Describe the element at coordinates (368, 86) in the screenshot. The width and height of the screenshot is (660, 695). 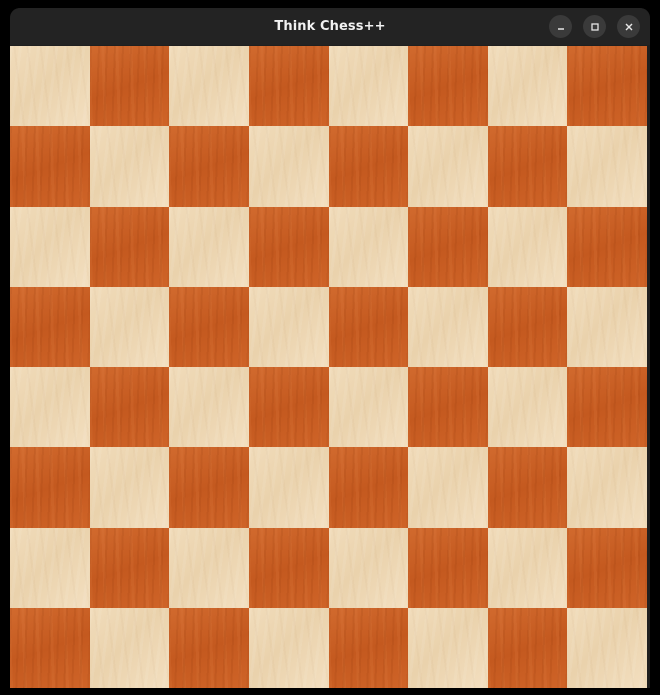
I see `square-e8` at that location.